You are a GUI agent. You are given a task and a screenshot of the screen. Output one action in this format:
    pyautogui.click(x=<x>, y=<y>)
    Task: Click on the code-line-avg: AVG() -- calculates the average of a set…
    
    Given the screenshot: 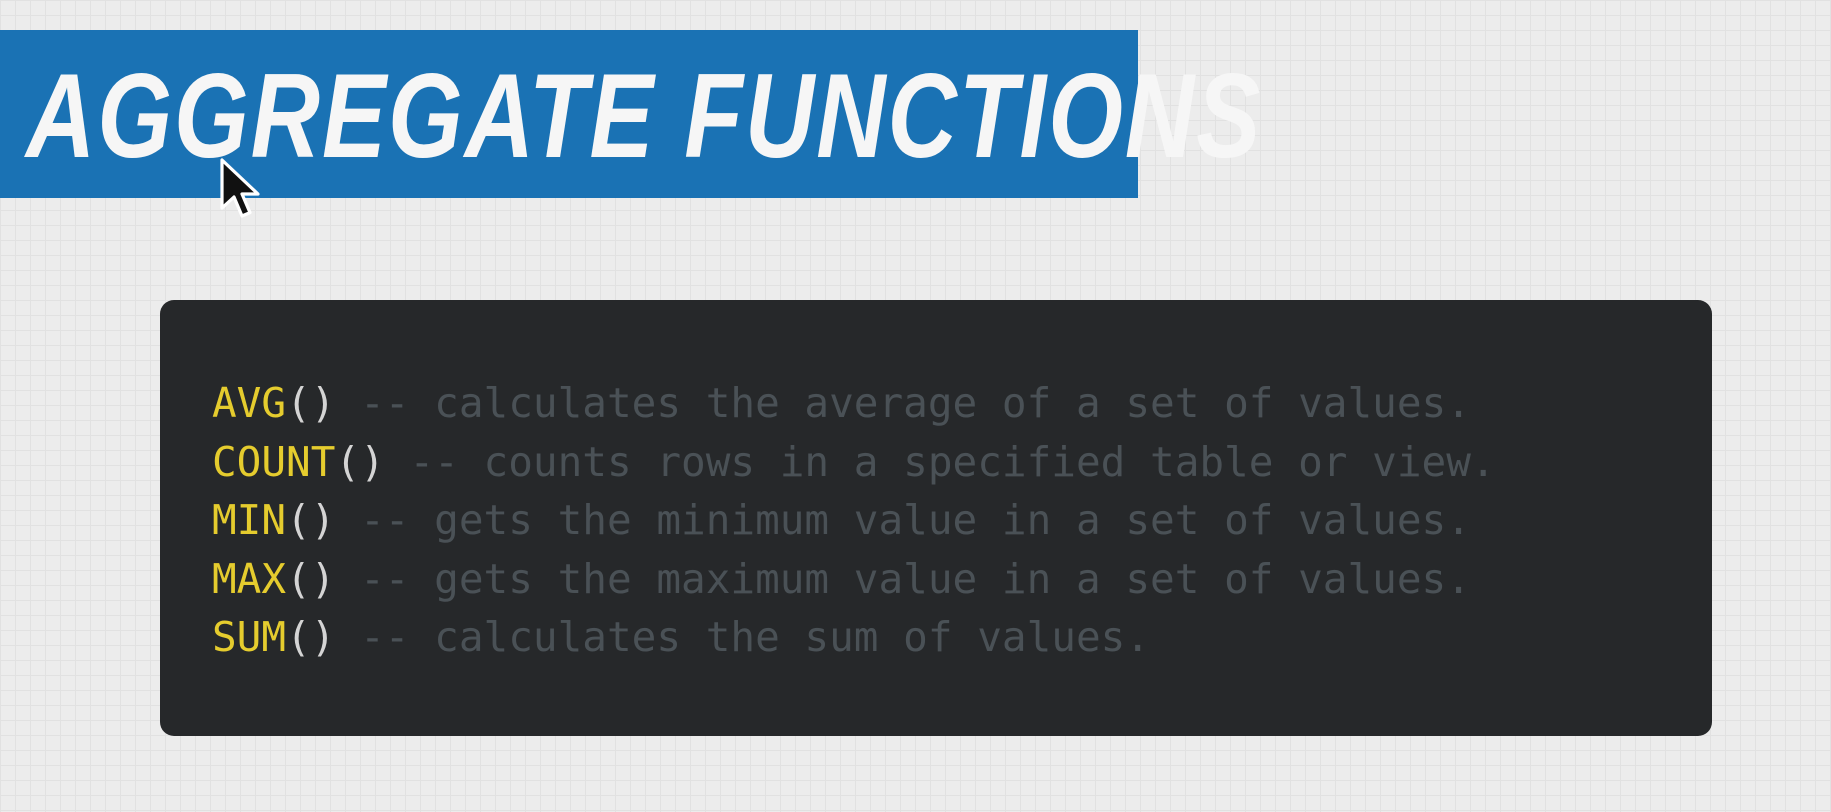 What is the action you would take?
    pyautogui.click(x=962, y=403)
    